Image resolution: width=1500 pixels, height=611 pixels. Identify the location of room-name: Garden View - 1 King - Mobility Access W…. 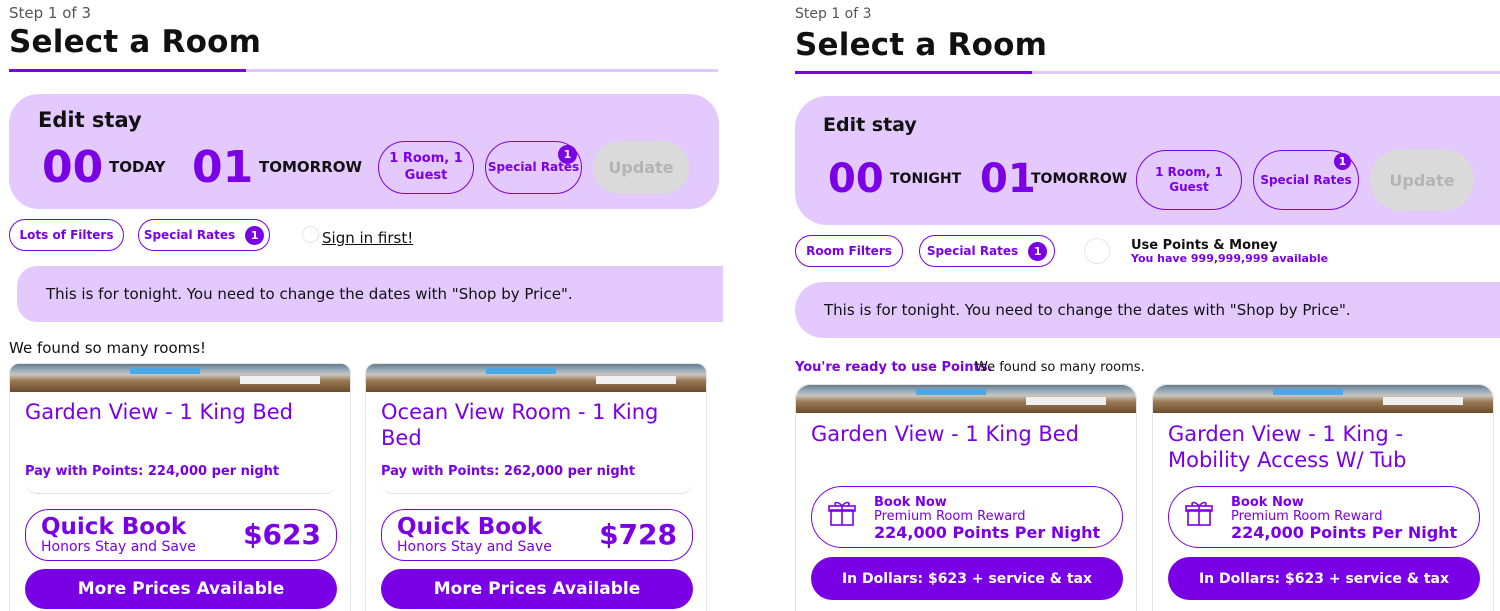
(1323, 447).